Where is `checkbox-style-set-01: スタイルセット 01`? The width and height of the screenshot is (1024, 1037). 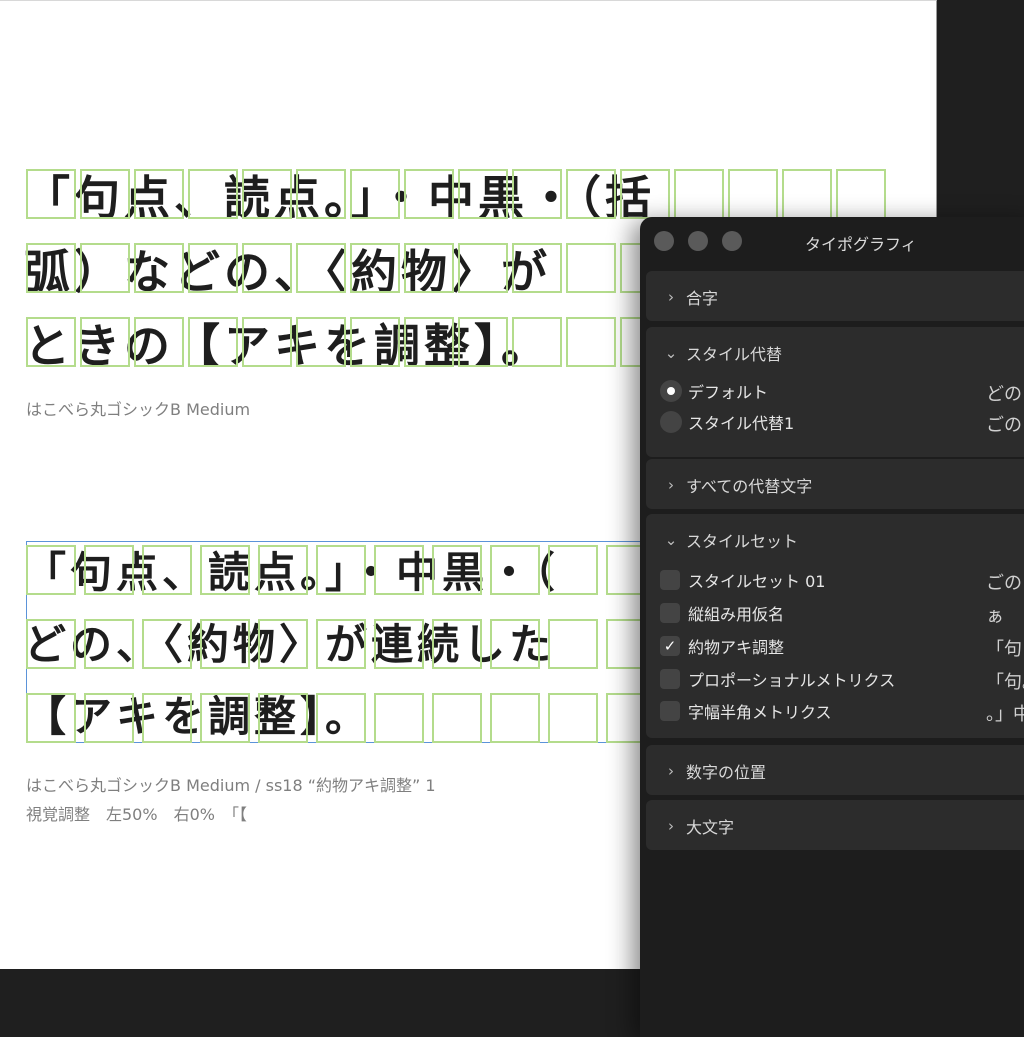 checkbox-style-set-01: スタイルセット 01 is located at coordinates (742, 580).